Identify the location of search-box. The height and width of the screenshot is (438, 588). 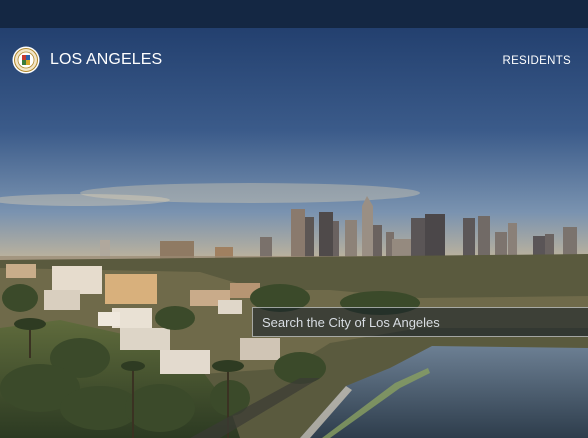
(420, 322).